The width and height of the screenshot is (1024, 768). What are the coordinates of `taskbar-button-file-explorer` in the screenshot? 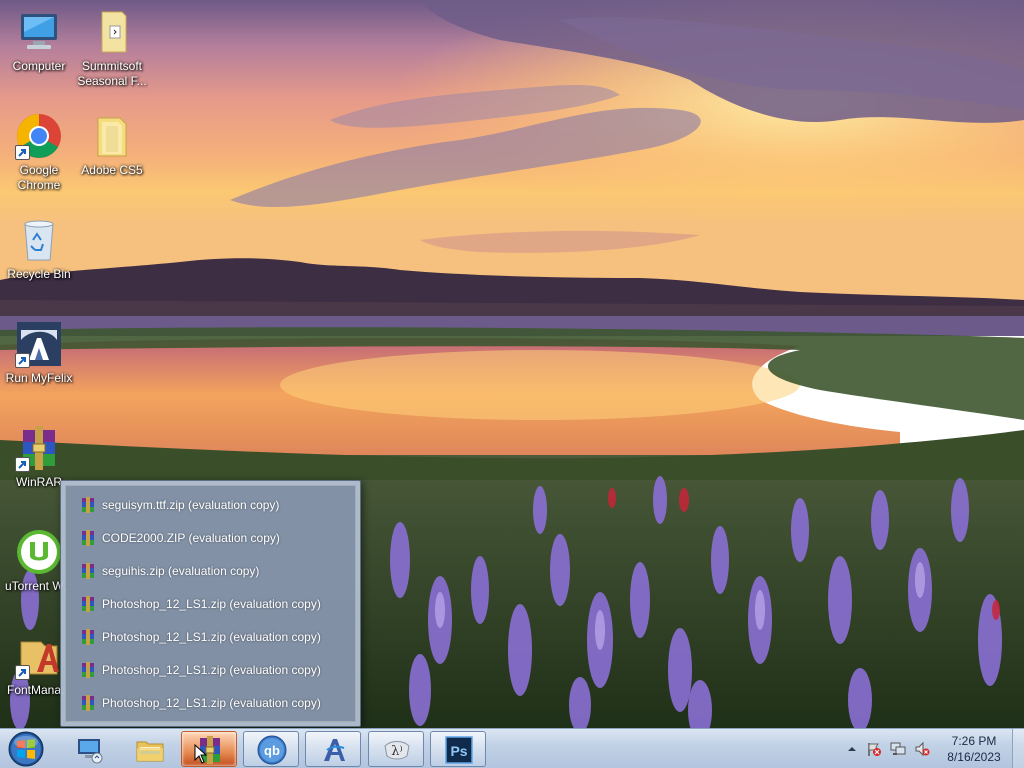 It's located at (149, 749).